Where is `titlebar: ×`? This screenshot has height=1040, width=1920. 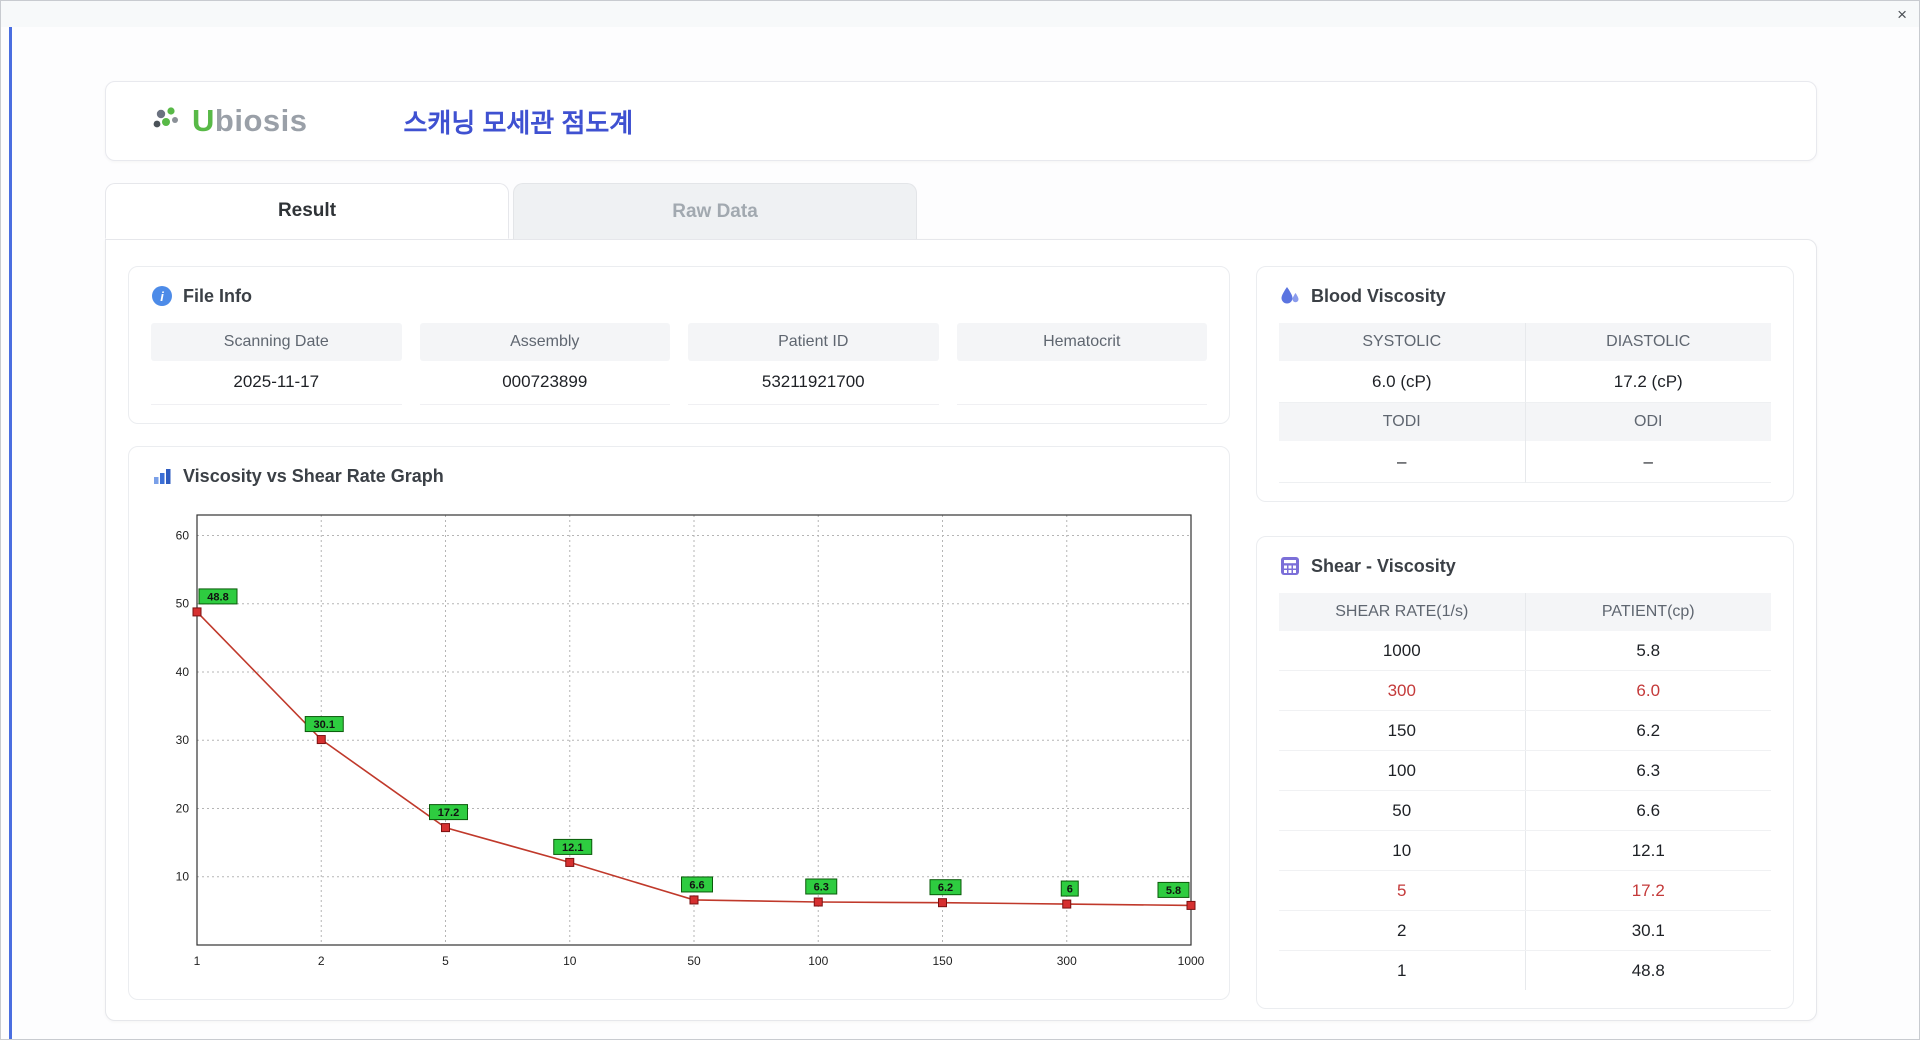 titlebar: × is located at coordinates (960, 14).